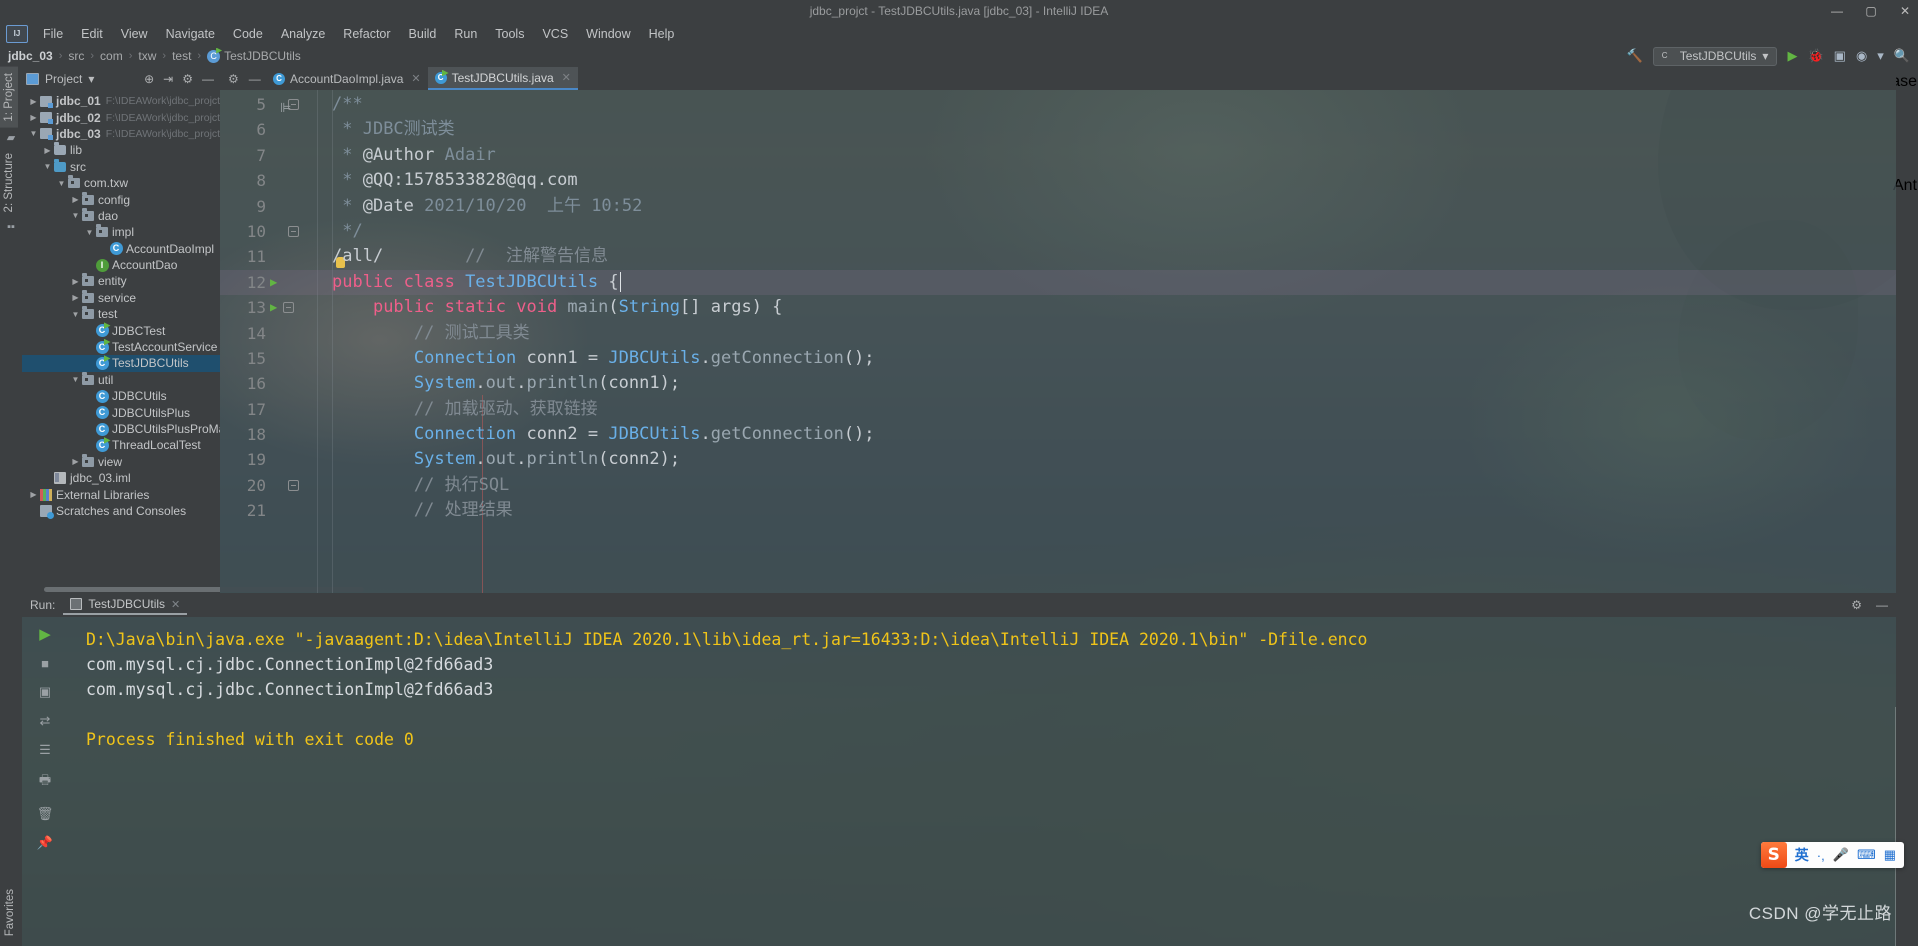  Describe the element at coordinates (121, 183) in the screenshot. I see `tree-item-com-txw: ▼ com.txw` at that location.